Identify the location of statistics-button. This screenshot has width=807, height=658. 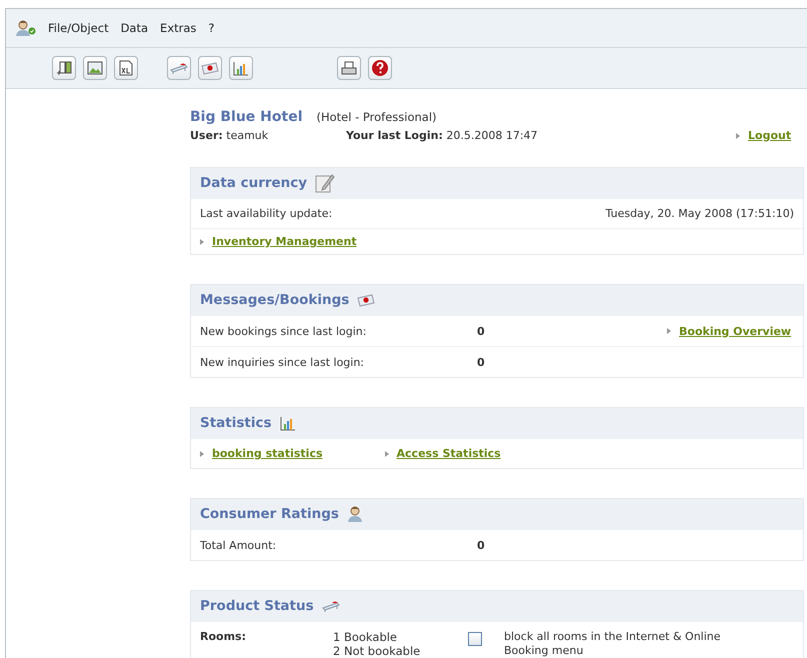
(241, 68).